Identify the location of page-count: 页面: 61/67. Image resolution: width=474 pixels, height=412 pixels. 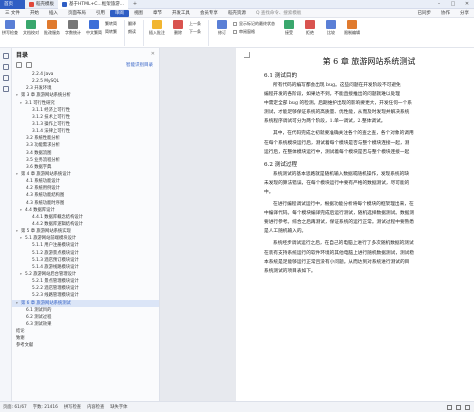
(15, 407).